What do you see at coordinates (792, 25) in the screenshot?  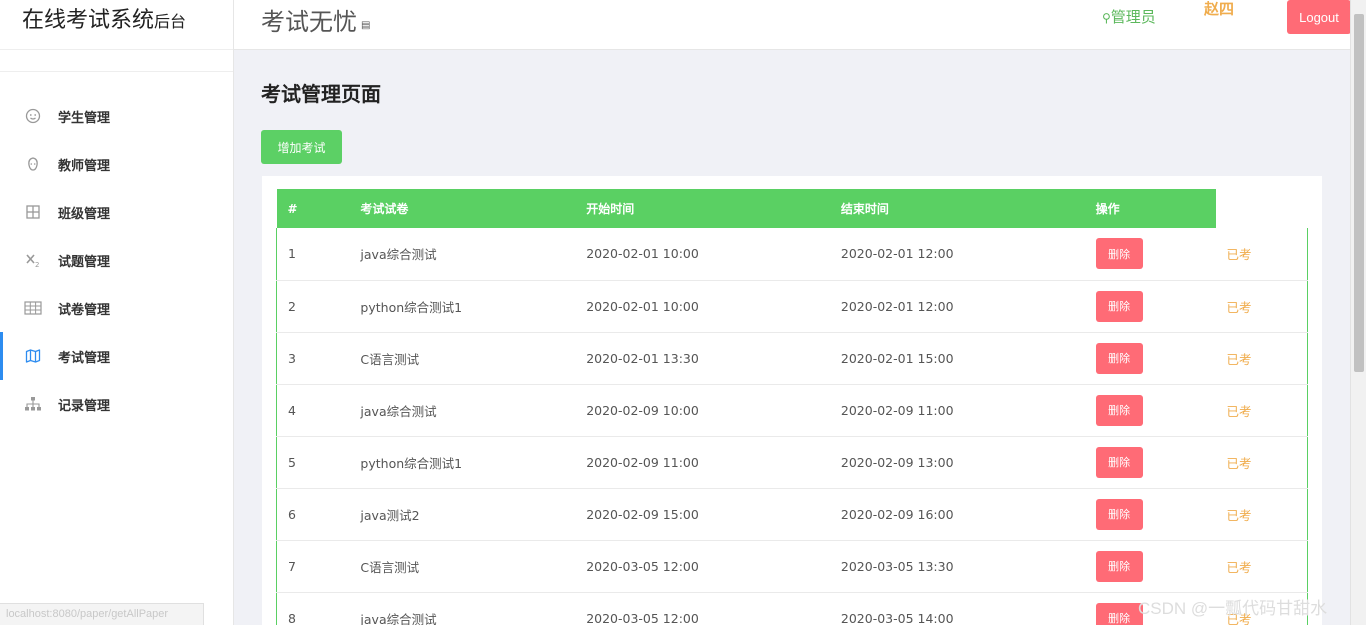 I see `top-header: 考试无忧 ▤ ⚲管理员 赵四 Logout` at bounding box center [792, 25].